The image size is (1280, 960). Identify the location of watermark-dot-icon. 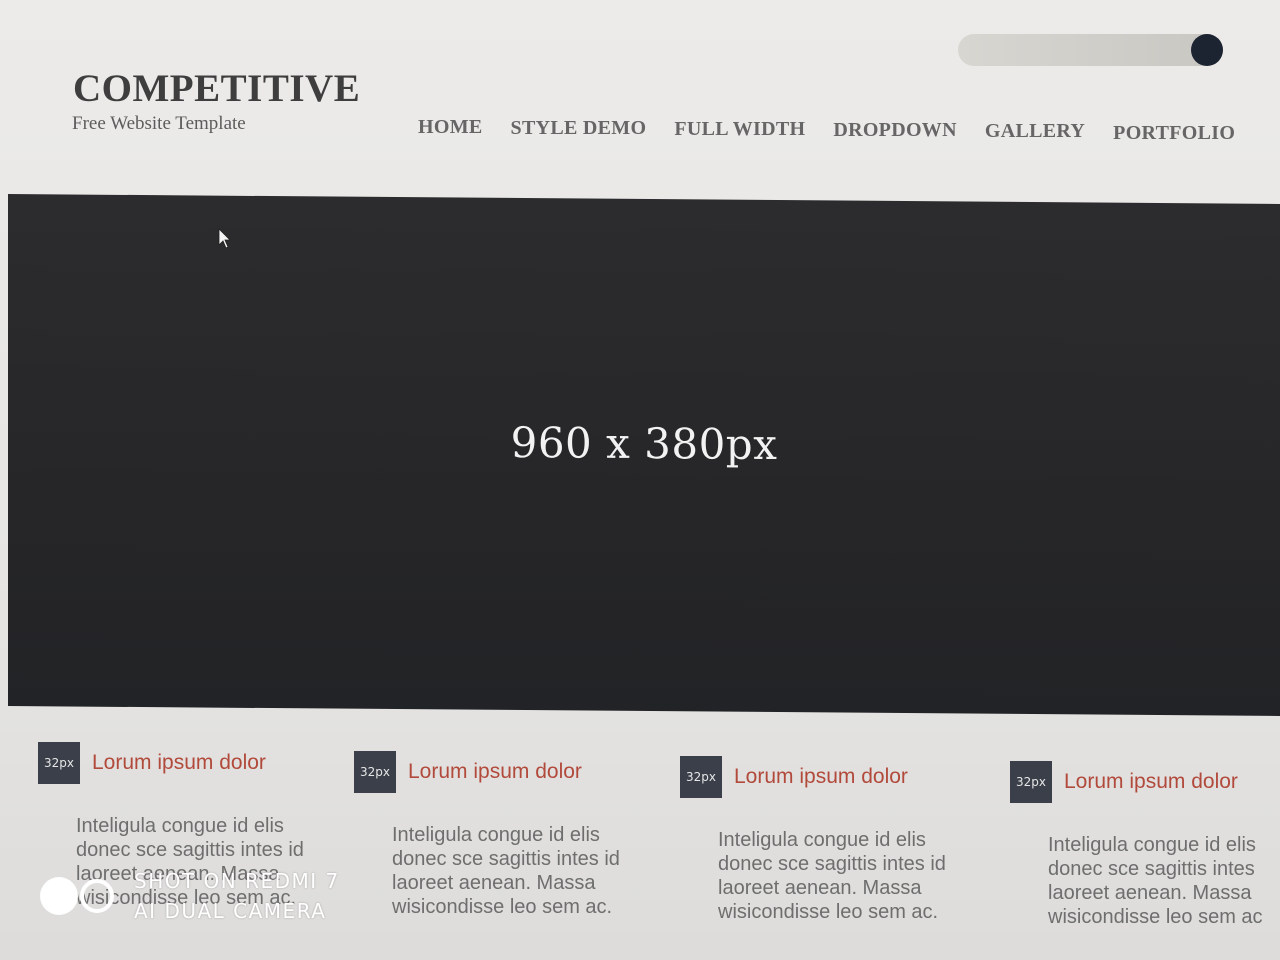
(59, 896).